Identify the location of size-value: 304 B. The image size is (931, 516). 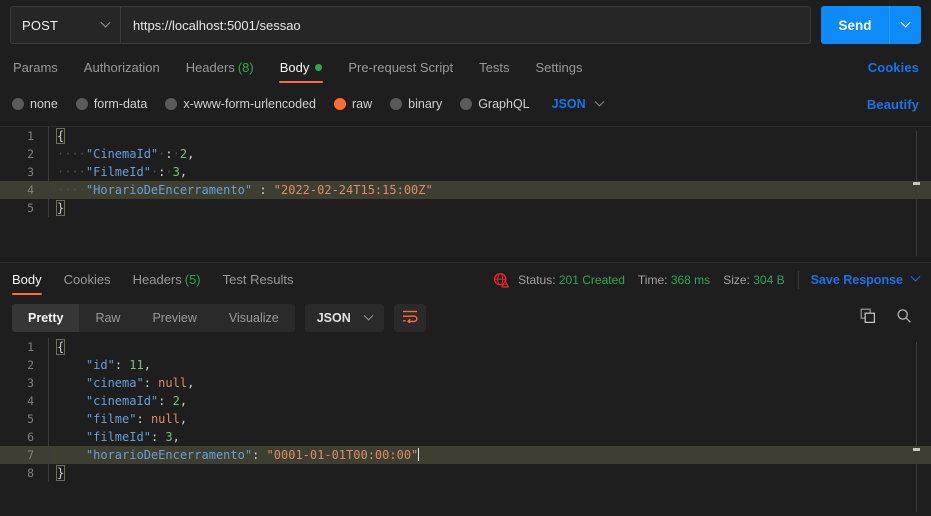
(769, 279).